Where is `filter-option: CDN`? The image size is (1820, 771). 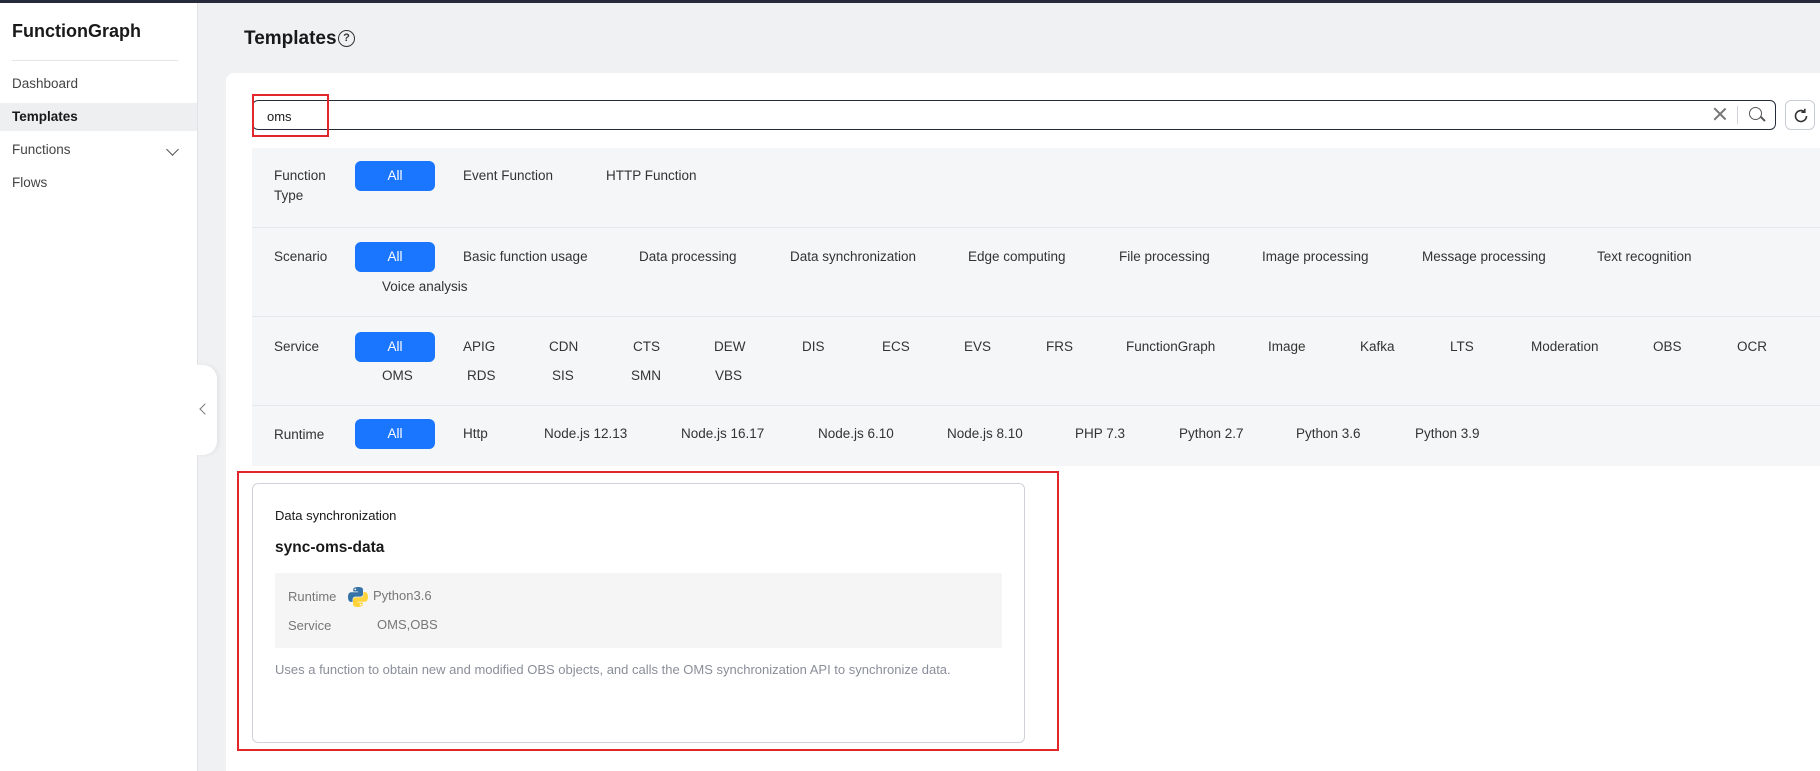
filter-option: CDN is located at coordinates (563, 347).